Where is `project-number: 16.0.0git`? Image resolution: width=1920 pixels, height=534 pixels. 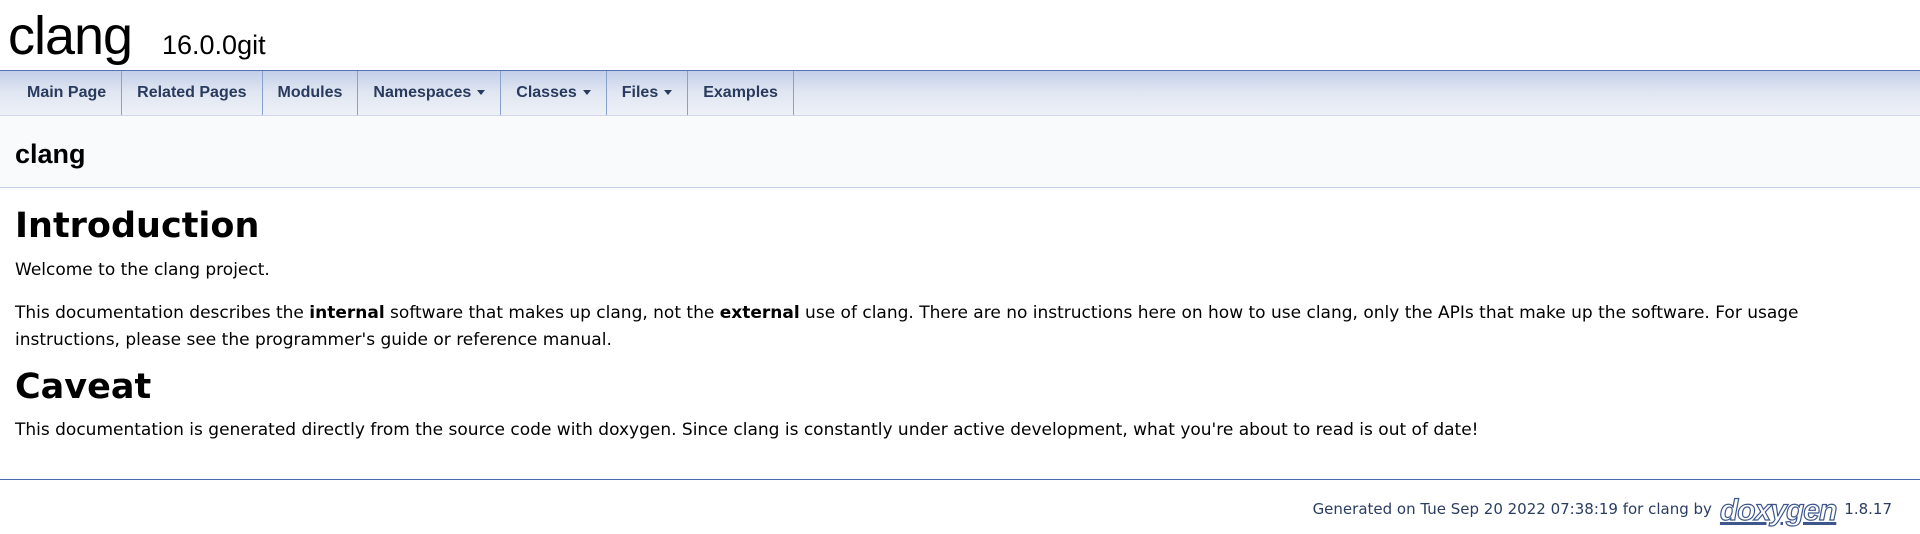 project-number: 16.0.0git is located at coordinates (214, 45).